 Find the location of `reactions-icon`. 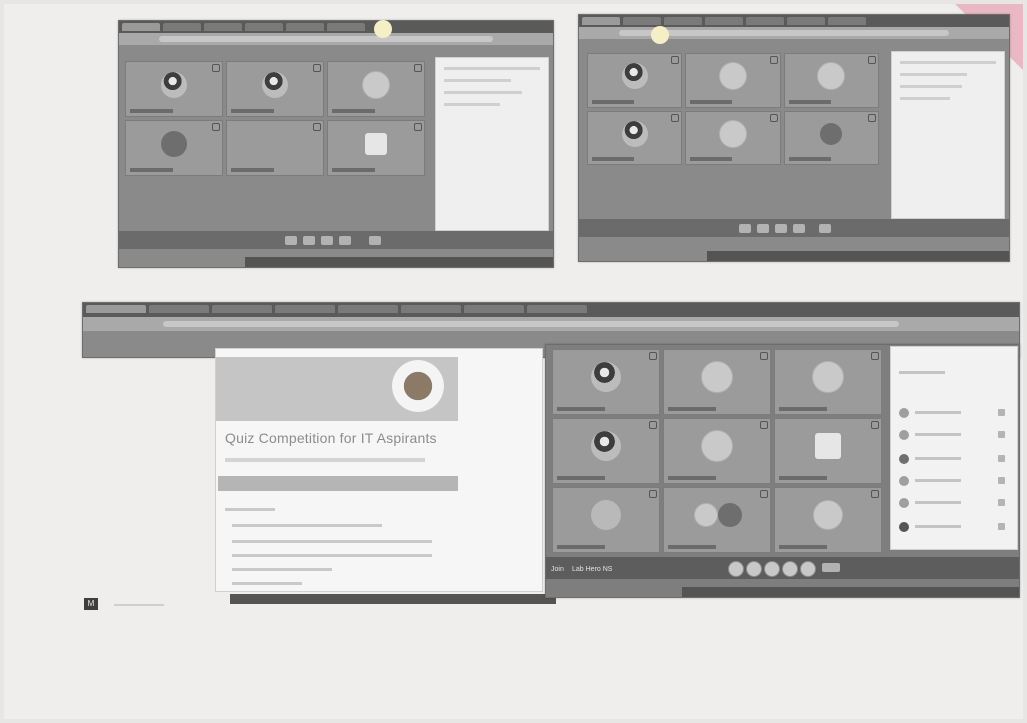

reactions-icon is located at coordinates (790, 569).